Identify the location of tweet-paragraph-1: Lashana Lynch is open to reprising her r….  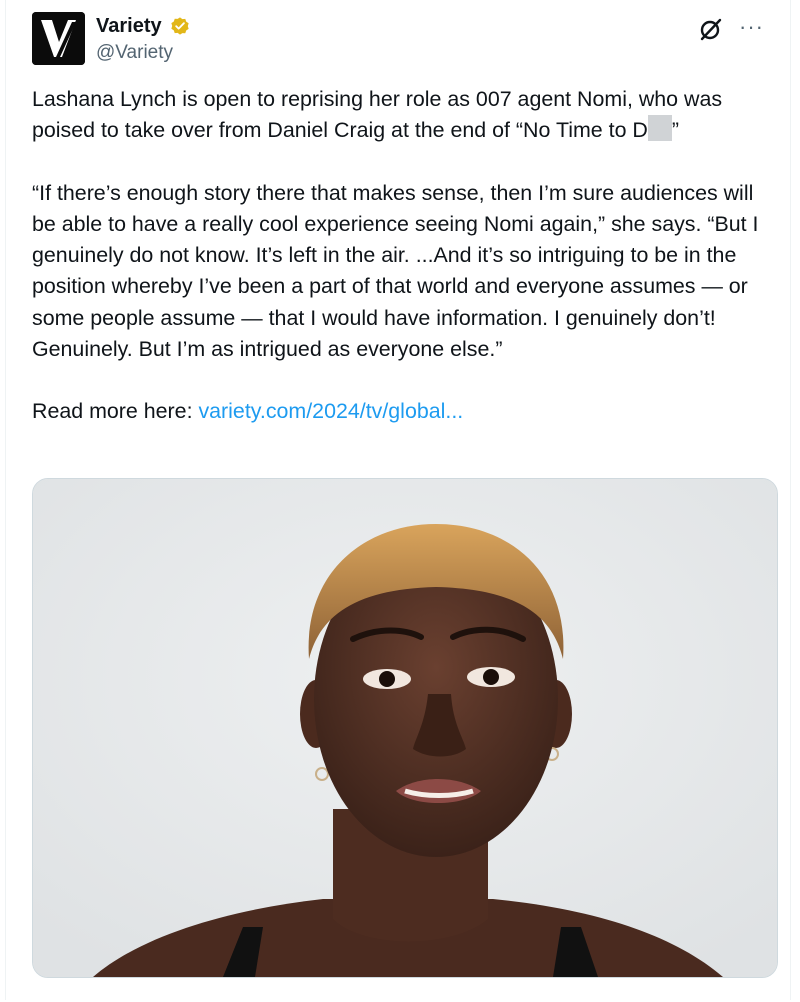
(406, 115).